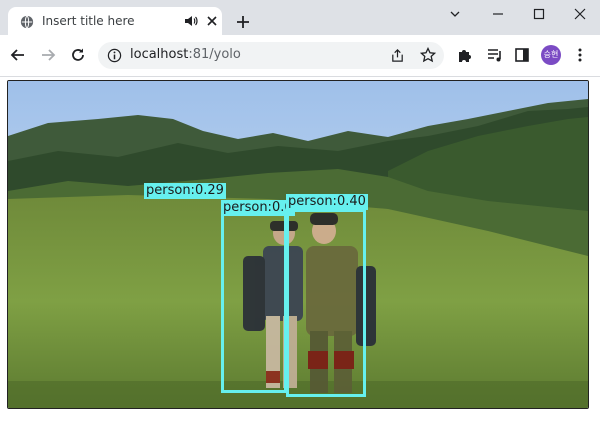  I want to click on forward-arrow-icon, so click(48, 55).